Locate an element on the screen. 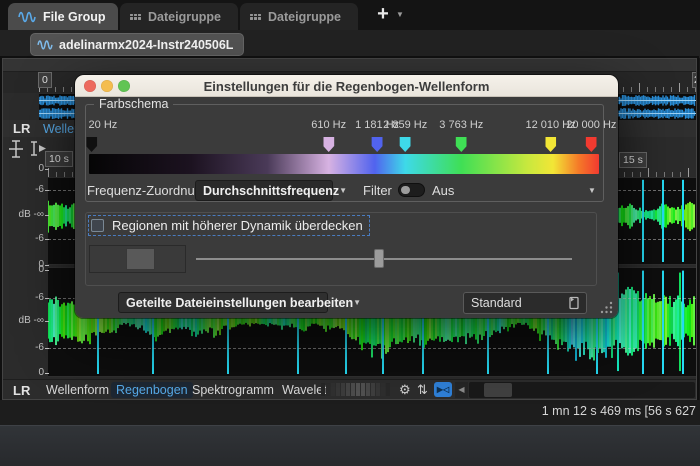 This screenshot has width=700, height=466. filter-label: Filter is located at coordinates (377, 190).